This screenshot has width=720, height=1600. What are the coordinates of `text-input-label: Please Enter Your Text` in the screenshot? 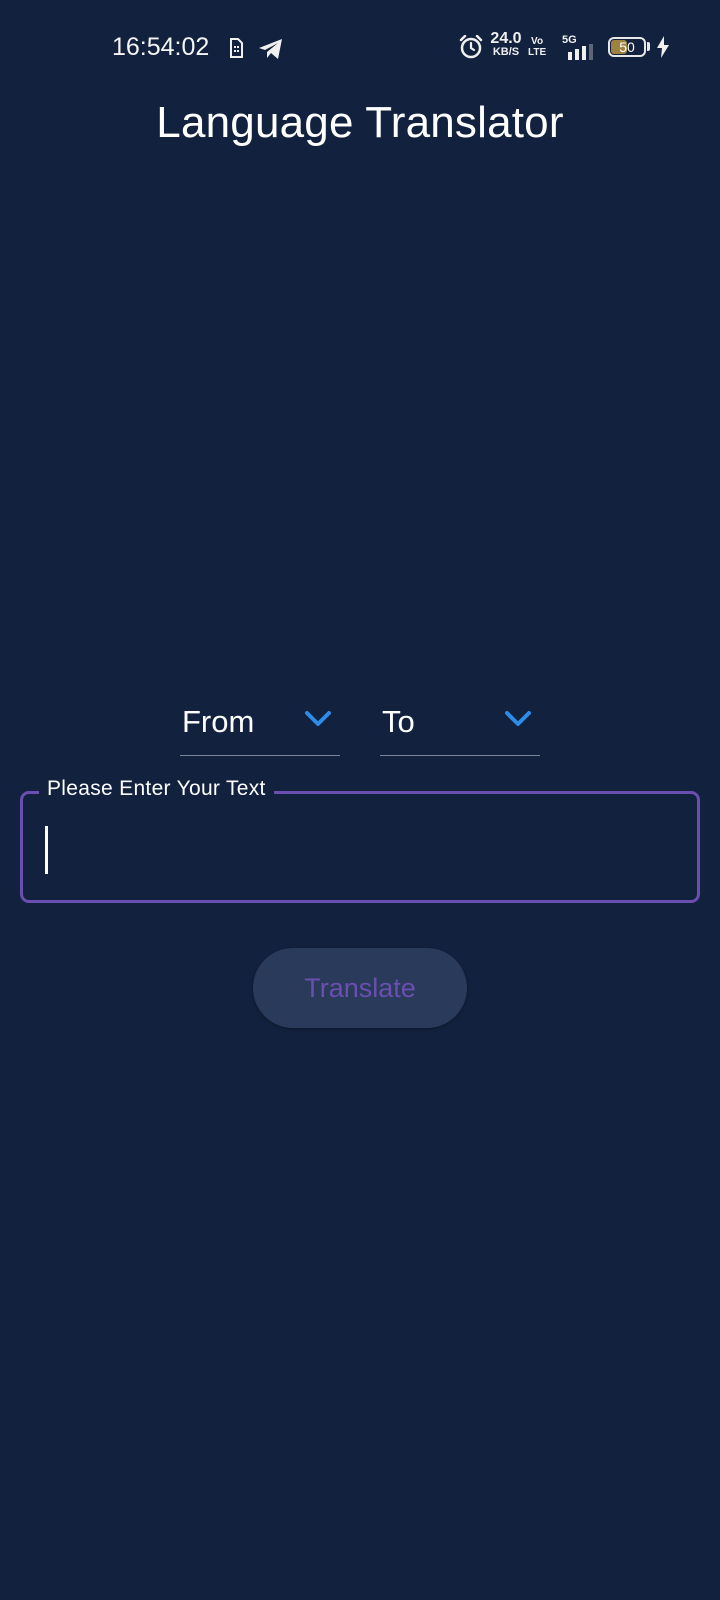 It's located at (156, 789).